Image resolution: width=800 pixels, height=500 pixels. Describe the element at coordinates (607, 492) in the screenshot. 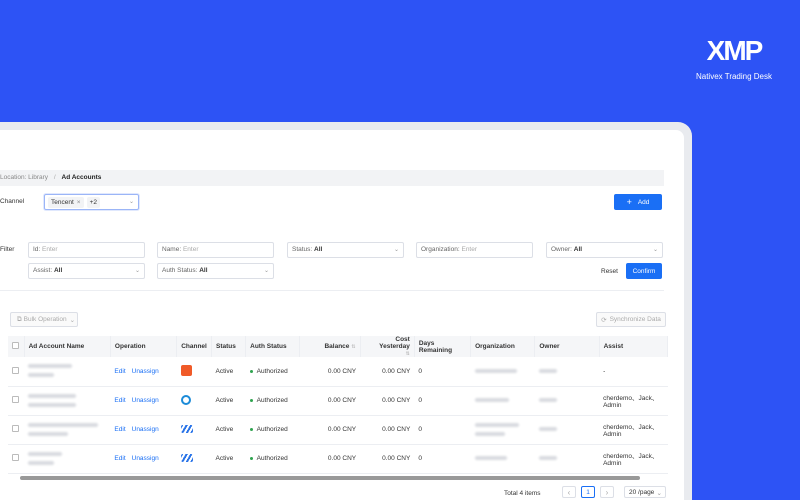

I see `next-page-button: ›` at that location.